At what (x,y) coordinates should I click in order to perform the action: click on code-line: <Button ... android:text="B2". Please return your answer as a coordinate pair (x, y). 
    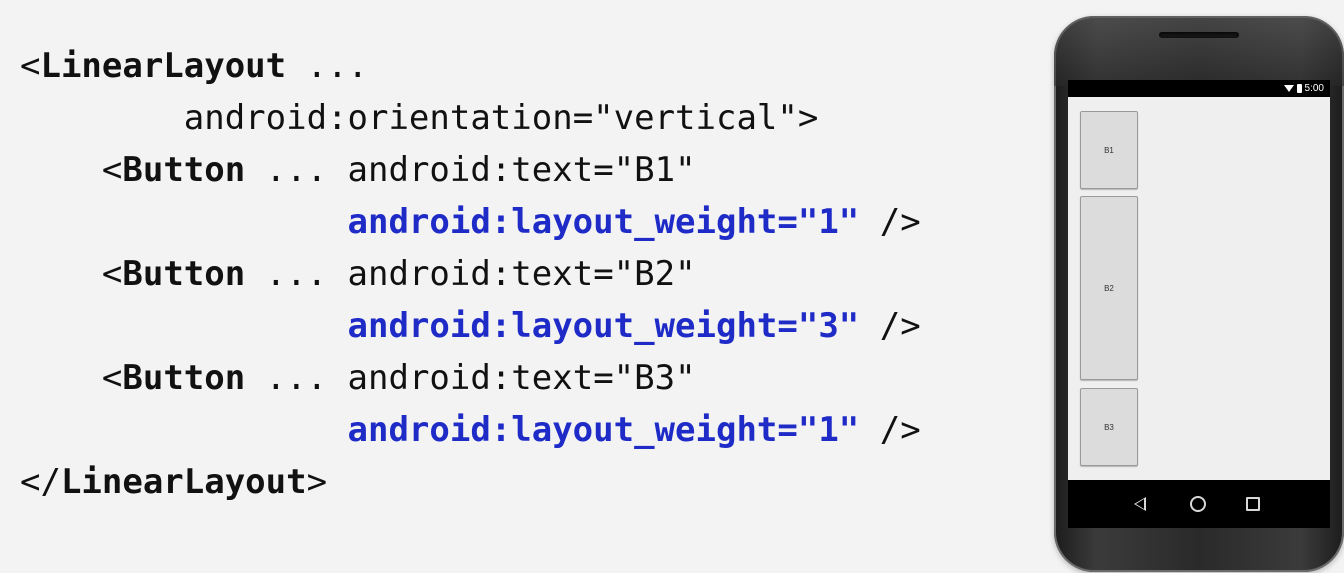
    Looking at the image, I should click on (520, 274).